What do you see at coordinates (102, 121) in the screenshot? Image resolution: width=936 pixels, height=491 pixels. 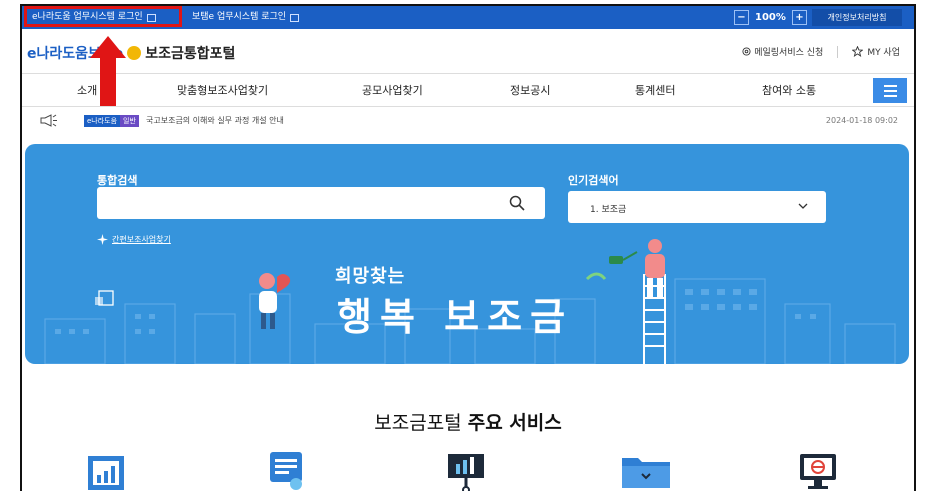 I see `notice-source-badge: e나라도움` at bounding box center [102, 121].